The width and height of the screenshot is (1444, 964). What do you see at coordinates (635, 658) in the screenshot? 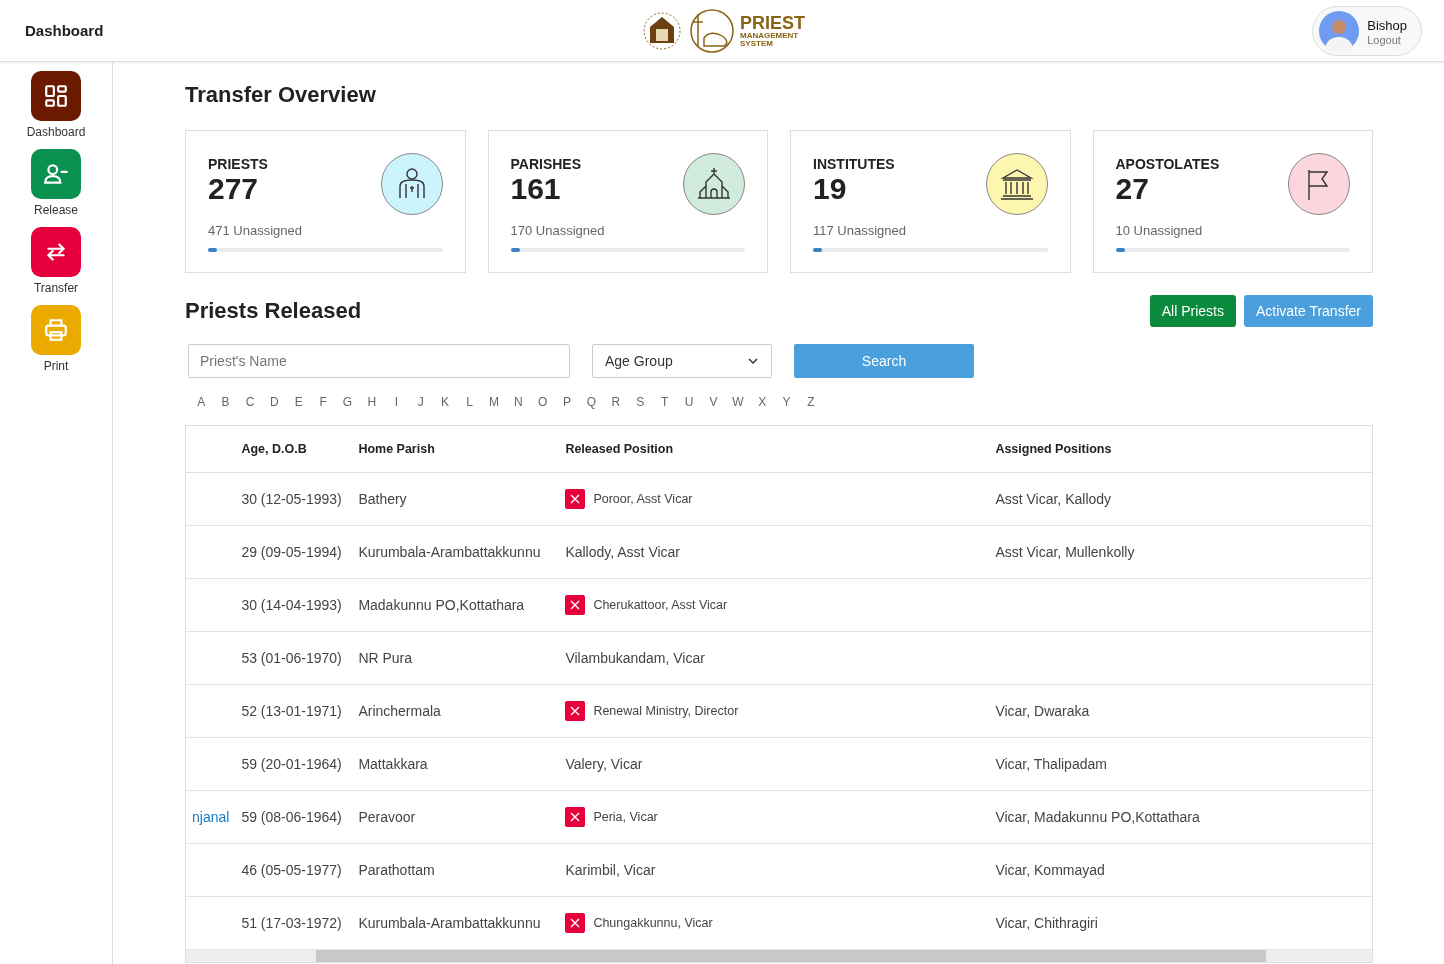
I see `released-position: Vilambukandam, Vicar` at bounding box center [635, 658].